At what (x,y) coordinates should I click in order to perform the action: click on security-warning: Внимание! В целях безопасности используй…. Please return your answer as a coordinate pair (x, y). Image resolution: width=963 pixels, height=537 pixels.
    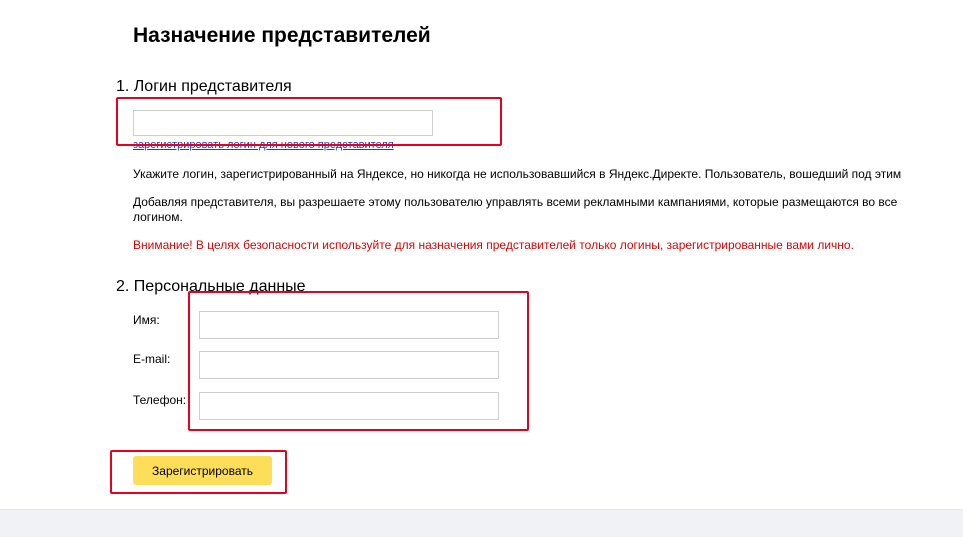
    Looking at the image, I should click on (493, 245).